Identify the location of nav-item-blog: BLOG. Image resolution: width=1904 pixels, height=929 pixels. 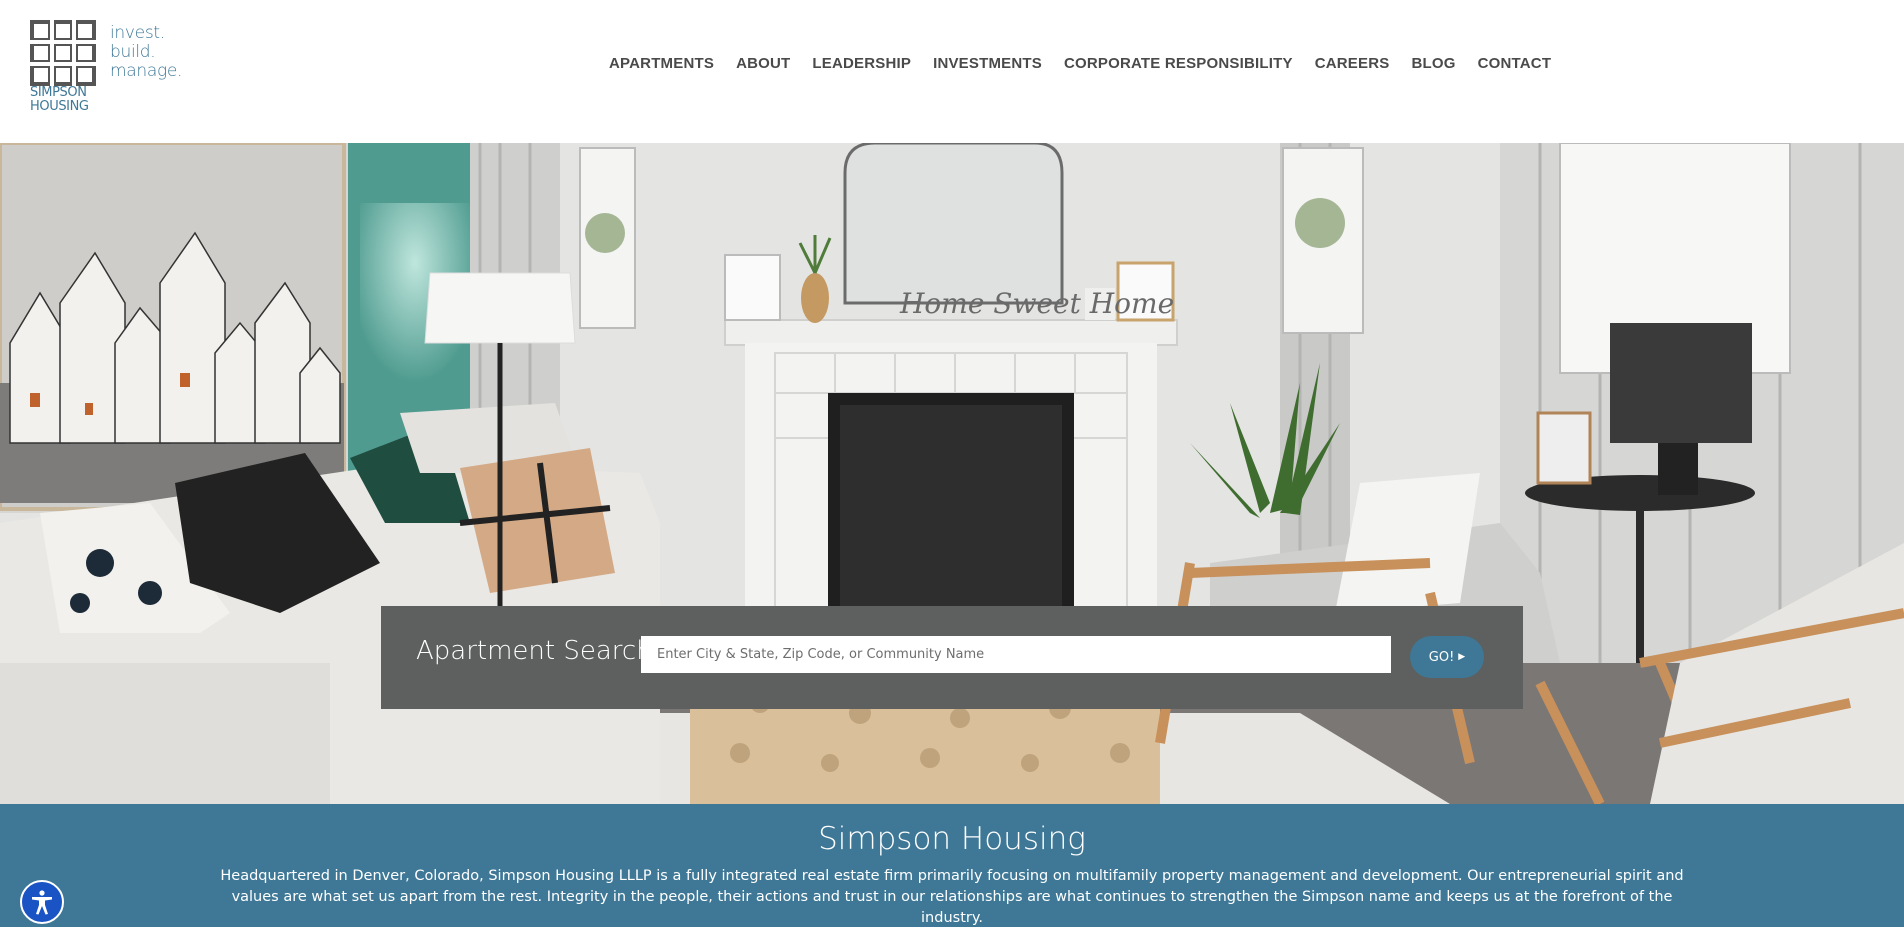
(1433, 64).